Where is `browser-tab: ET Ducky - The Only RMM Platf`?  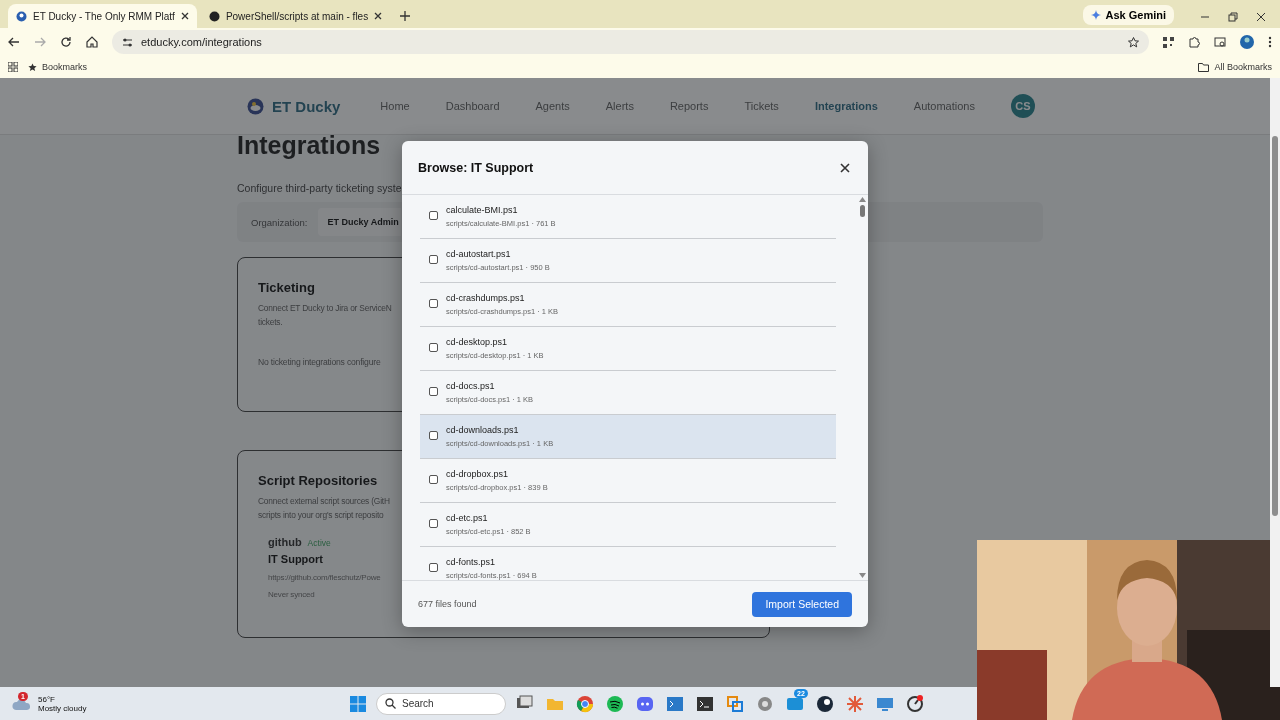 browser-tab: ET Ducky - The Only RMM Platf is located at coordinates (102, 16).